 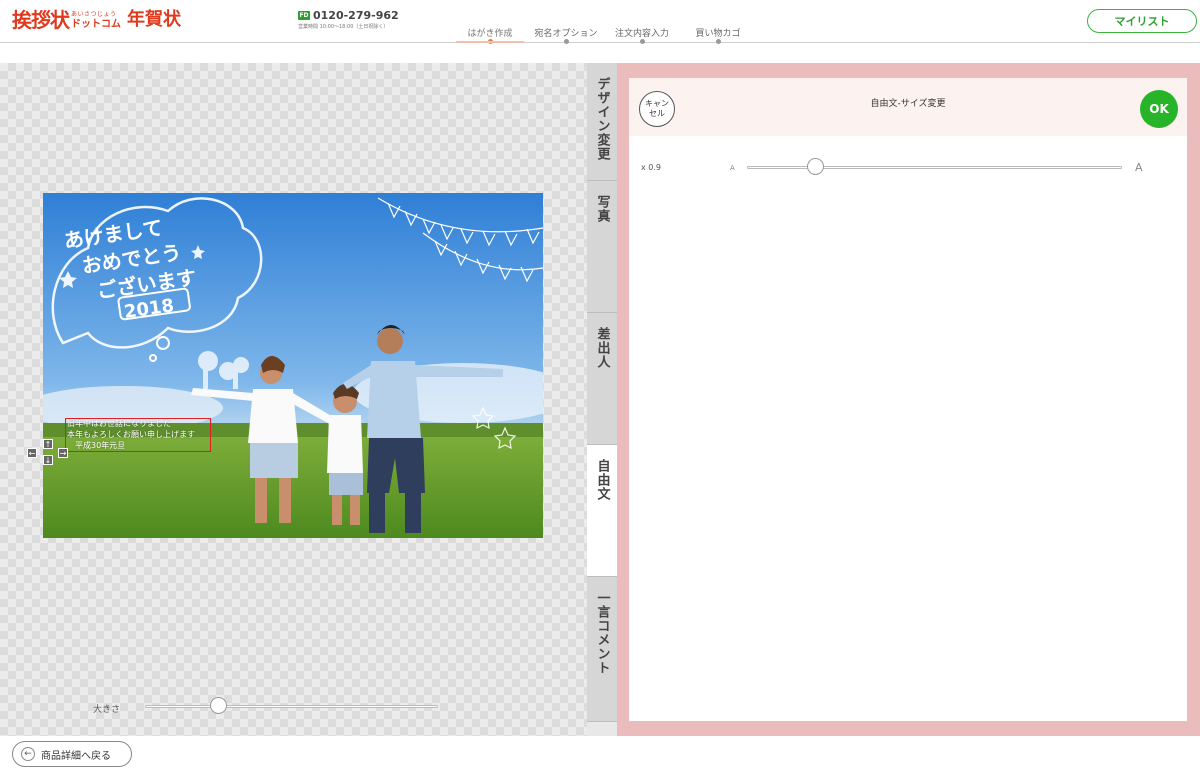 I want to click on tab-free-text: 自由文, so click(x=602, y=511).